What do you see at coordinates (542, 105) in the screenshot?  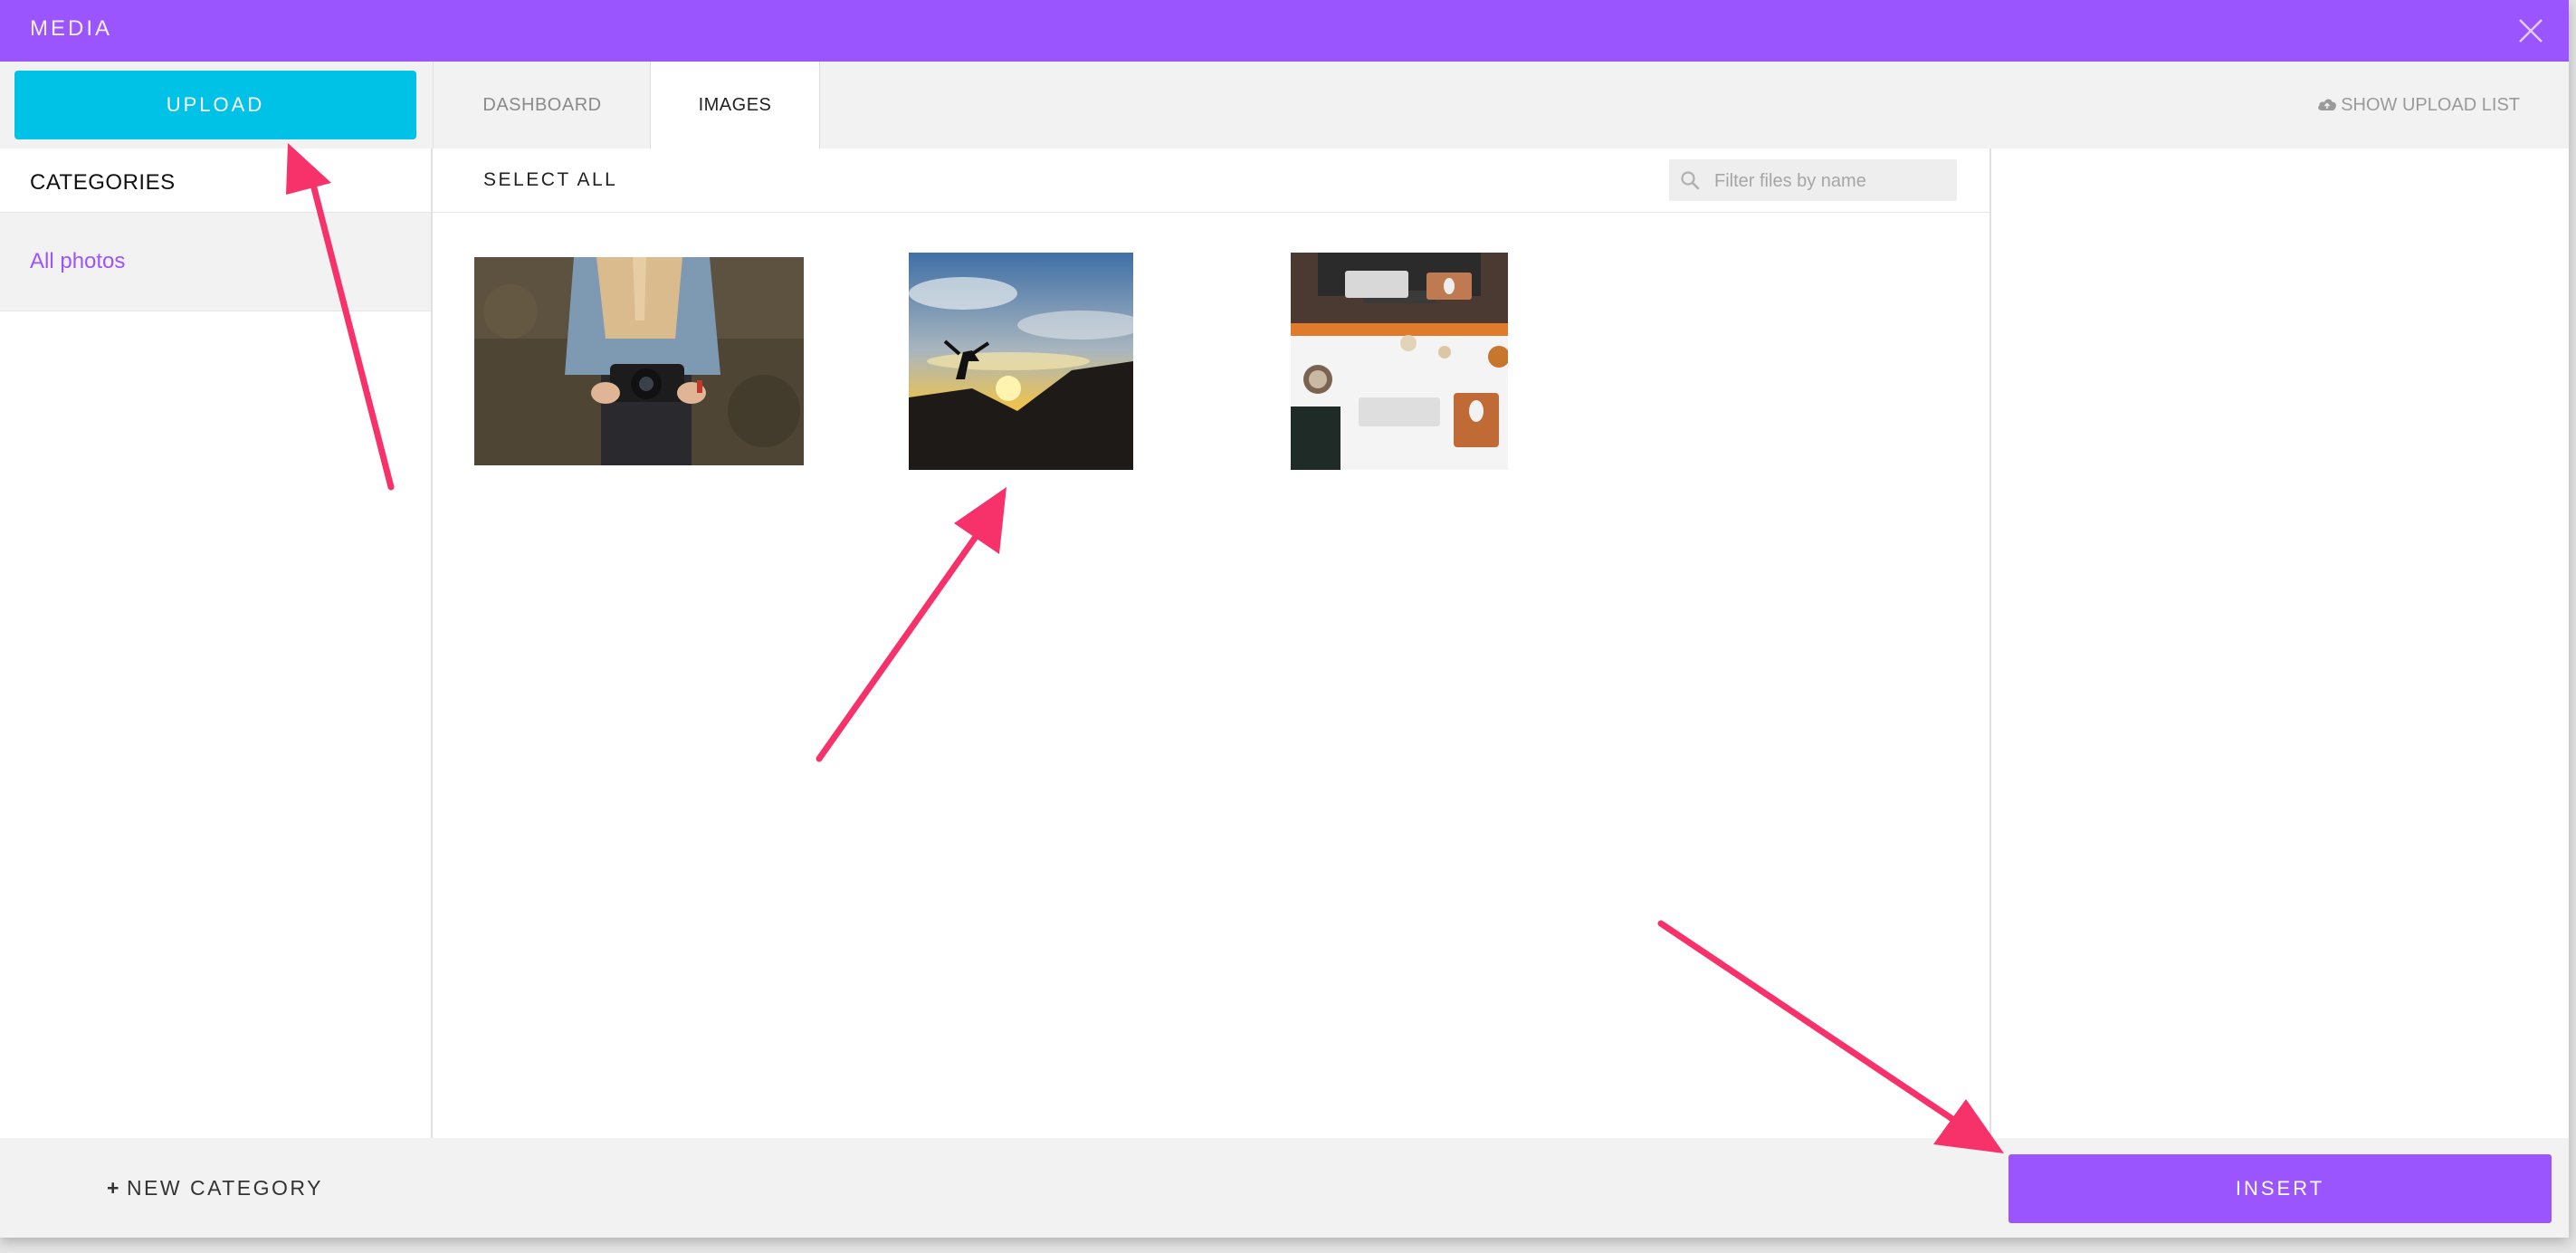 I see `tab-dashboard: DASHBOARD` at bounding box center [542, 105].